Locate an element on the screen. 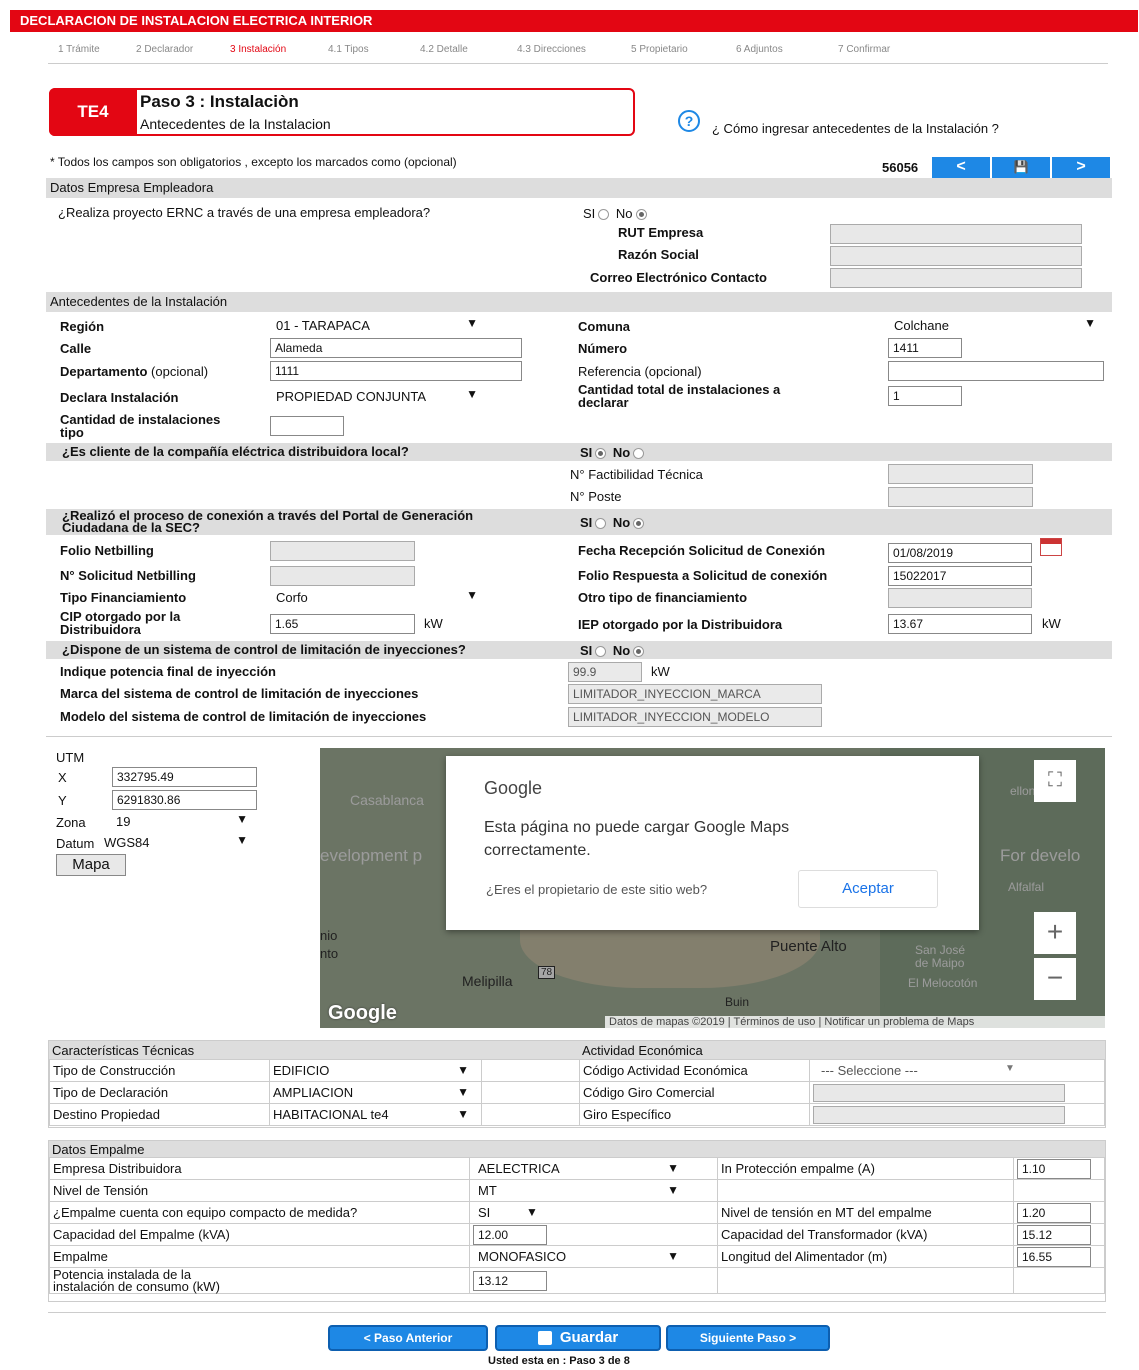 This screenshot has height=1370, width=1139. zoom-in-button: + is located at coordinates (1055, 933).